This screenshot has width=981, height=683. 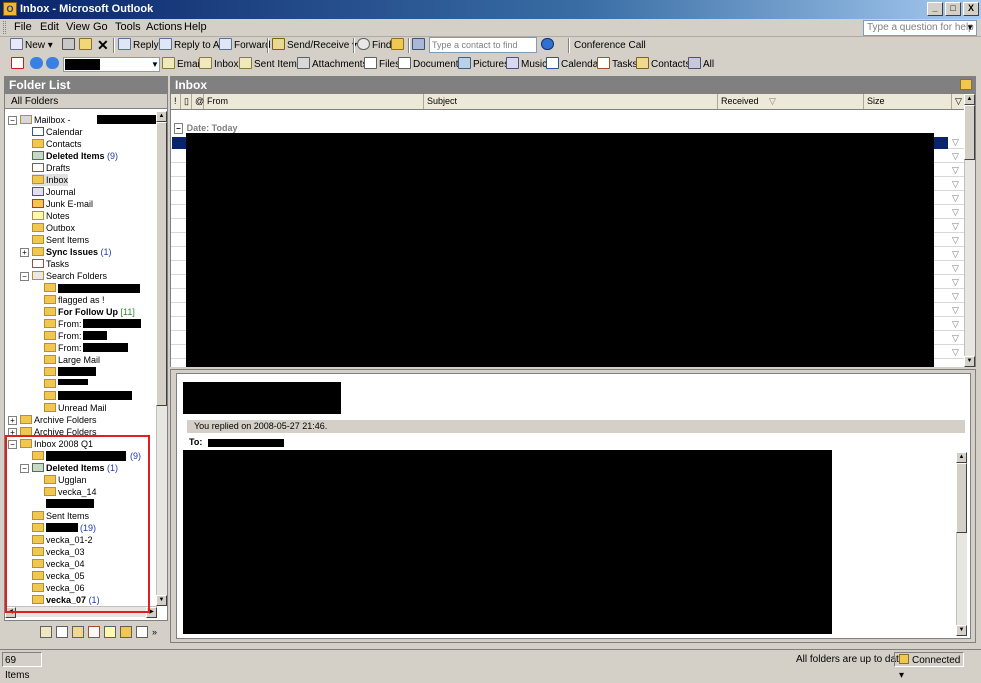 What do you see at coordinates (617, 64) in the screenshot?
I see `nav-tasks: Tasks` at bounding box center [617, 64].